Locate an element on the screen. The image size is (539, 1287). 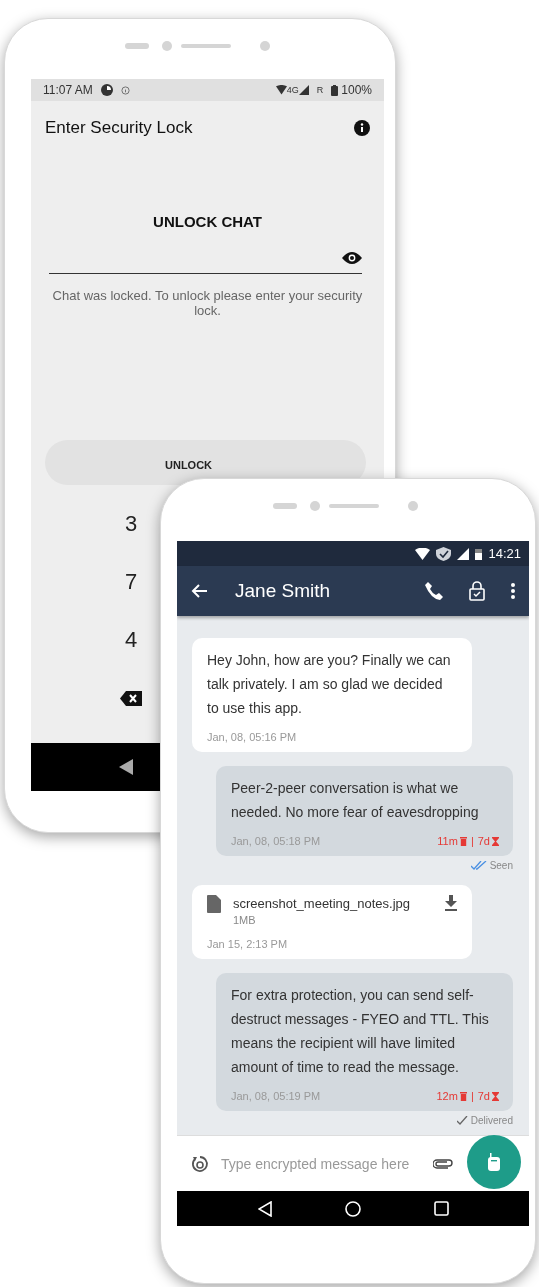
message-time: Jan, 08, 05:16 PM is located at coordinates (252, 737).